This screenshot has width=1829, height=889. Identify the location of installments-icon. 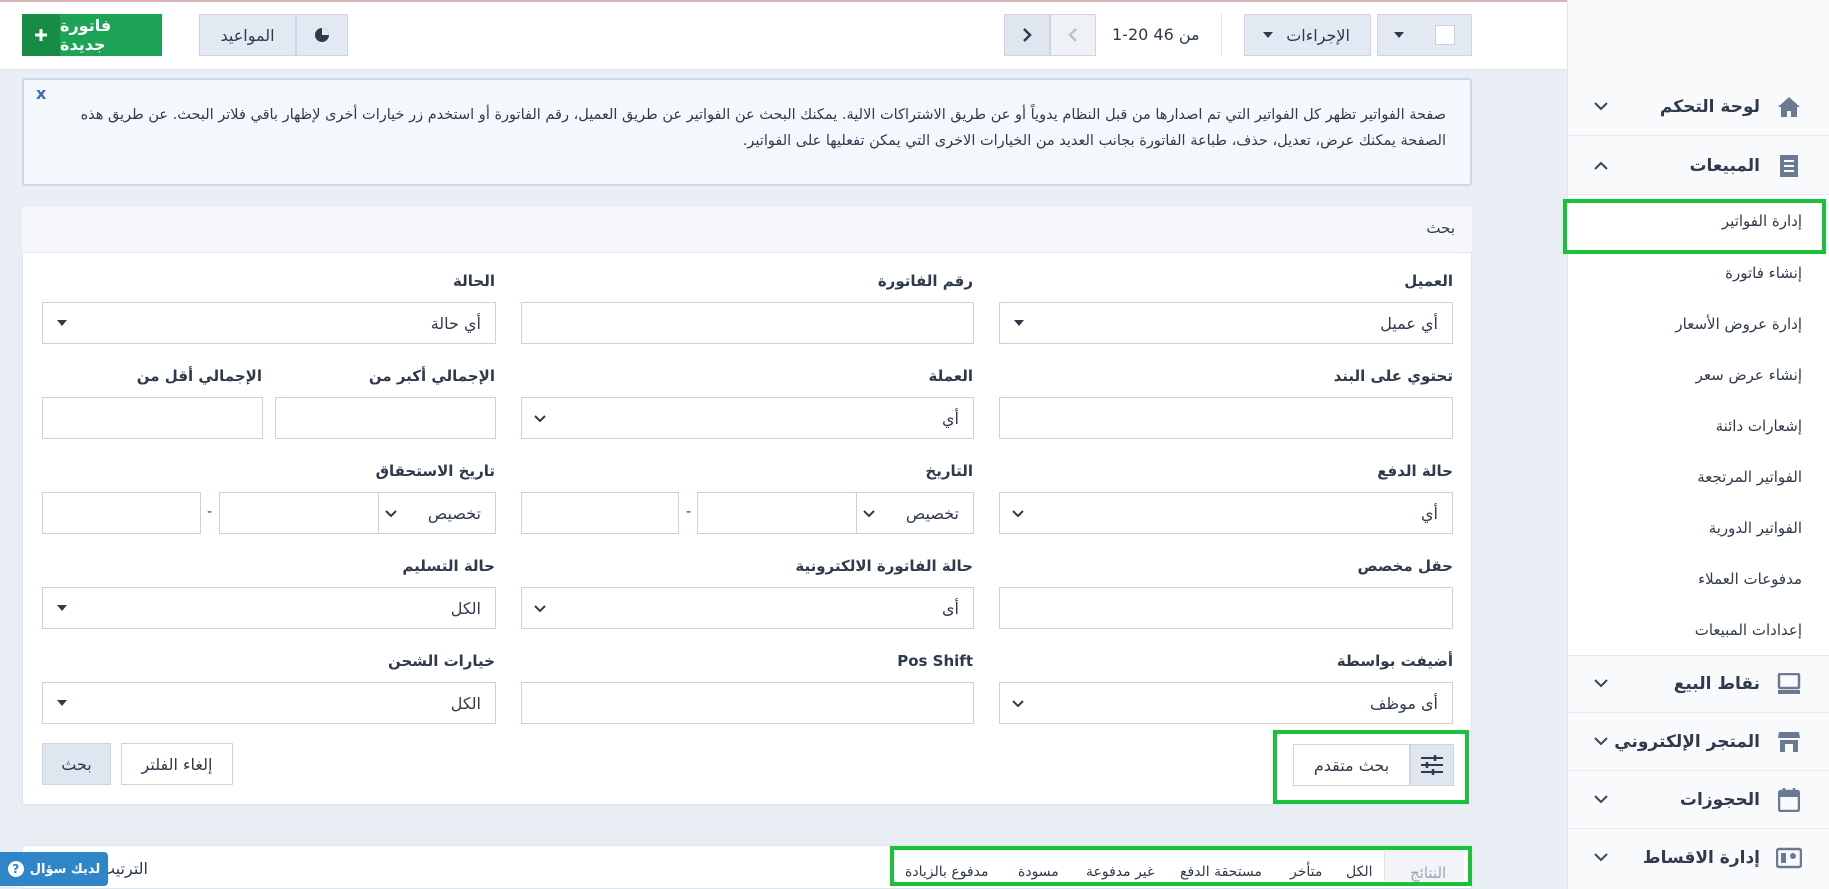
(1789, 858).